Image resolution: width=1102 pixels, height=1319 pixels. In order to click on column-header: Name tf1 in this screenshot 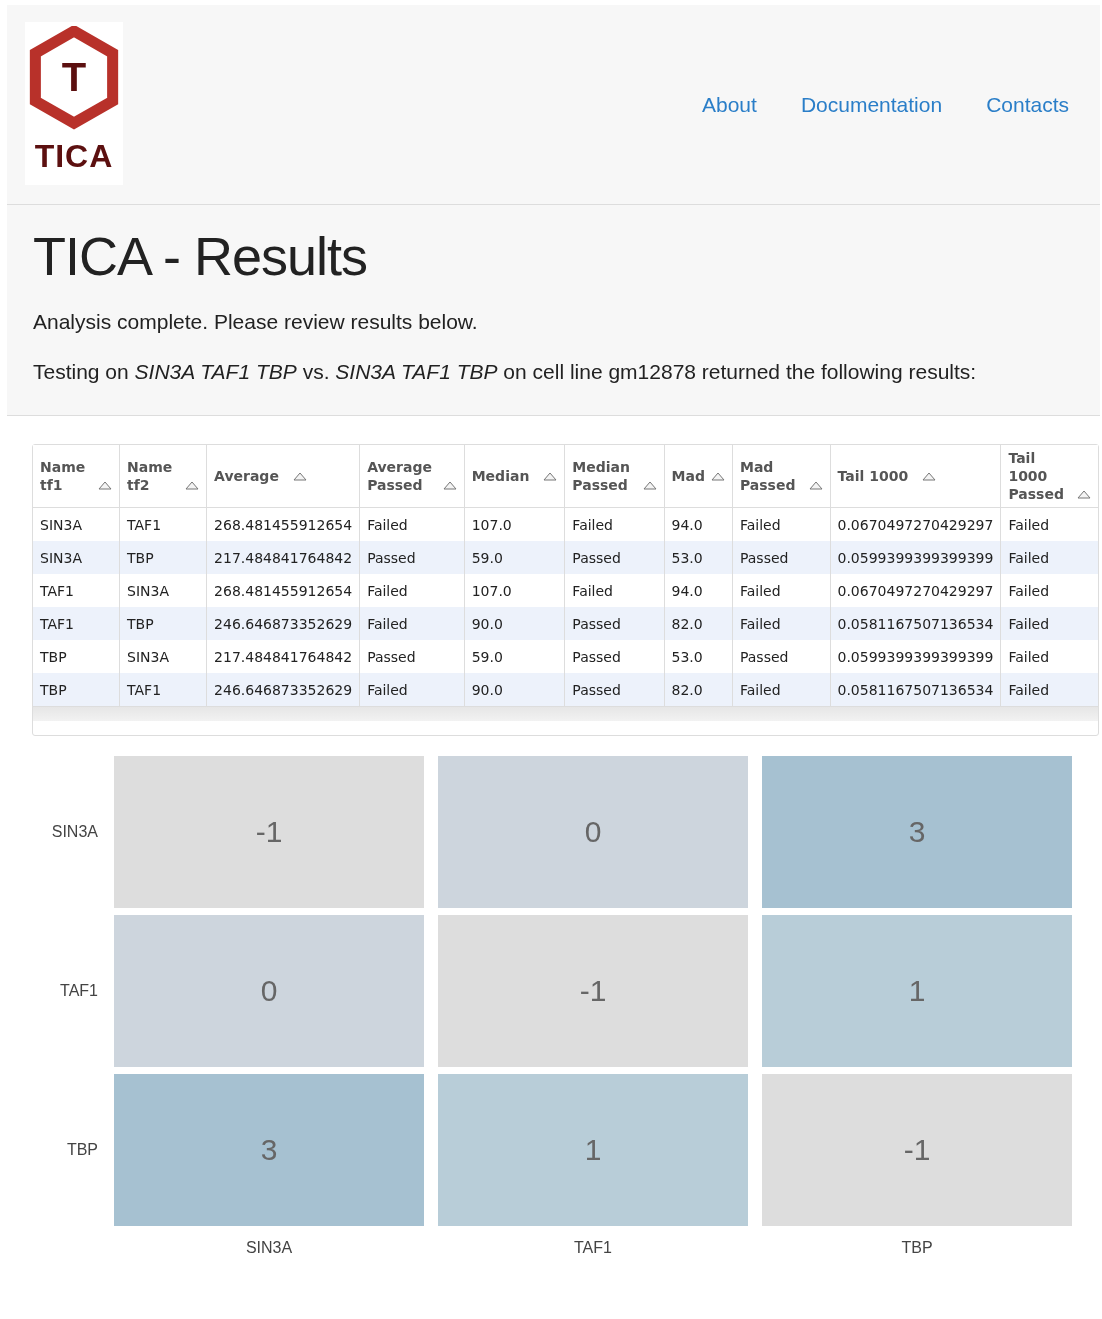, I will do `click(76, 476)`.